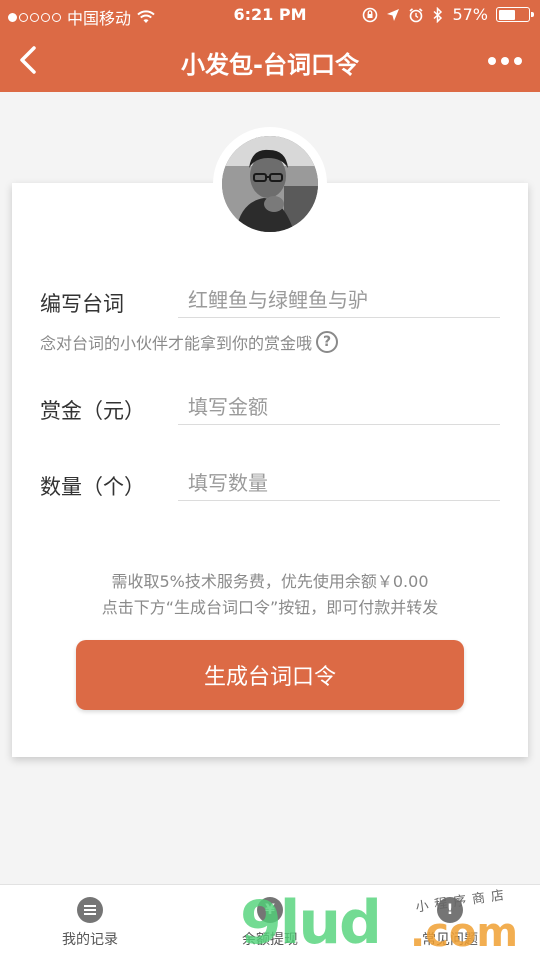 Image resolution: width=540 pixels, height=960 pixels. What do you see at coordinates (327, 342) in the screenshot?
I see `question-icon: ?` at bounding box center [327, 342].